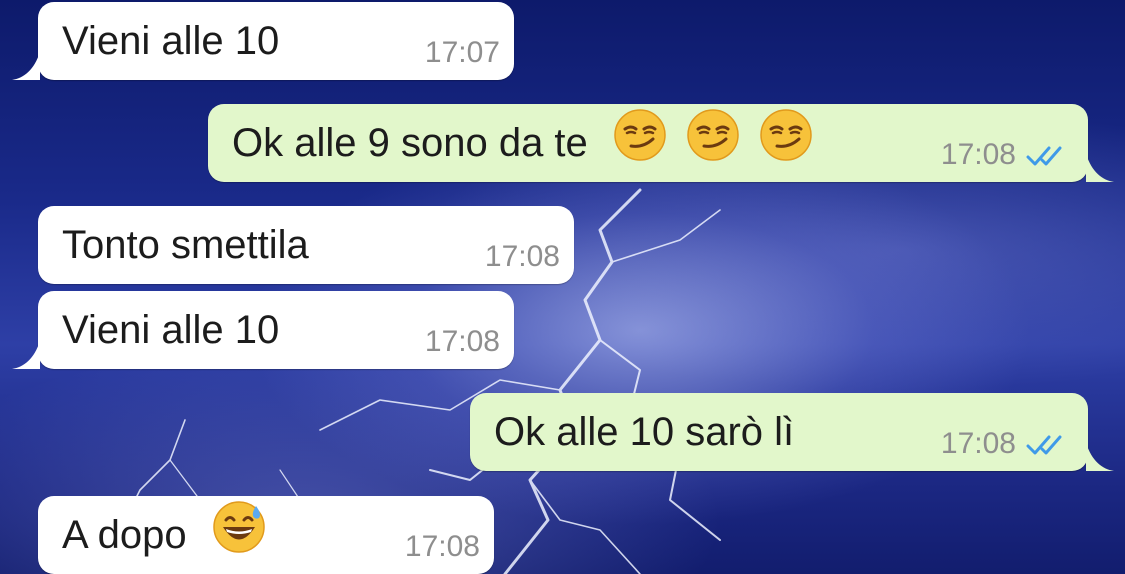 This screenshot has height=574, width=1125. What do you see at coordinates (124, 535) in the screenshot?
I see `message-text: A dopo` at bounding box center [124, 535].